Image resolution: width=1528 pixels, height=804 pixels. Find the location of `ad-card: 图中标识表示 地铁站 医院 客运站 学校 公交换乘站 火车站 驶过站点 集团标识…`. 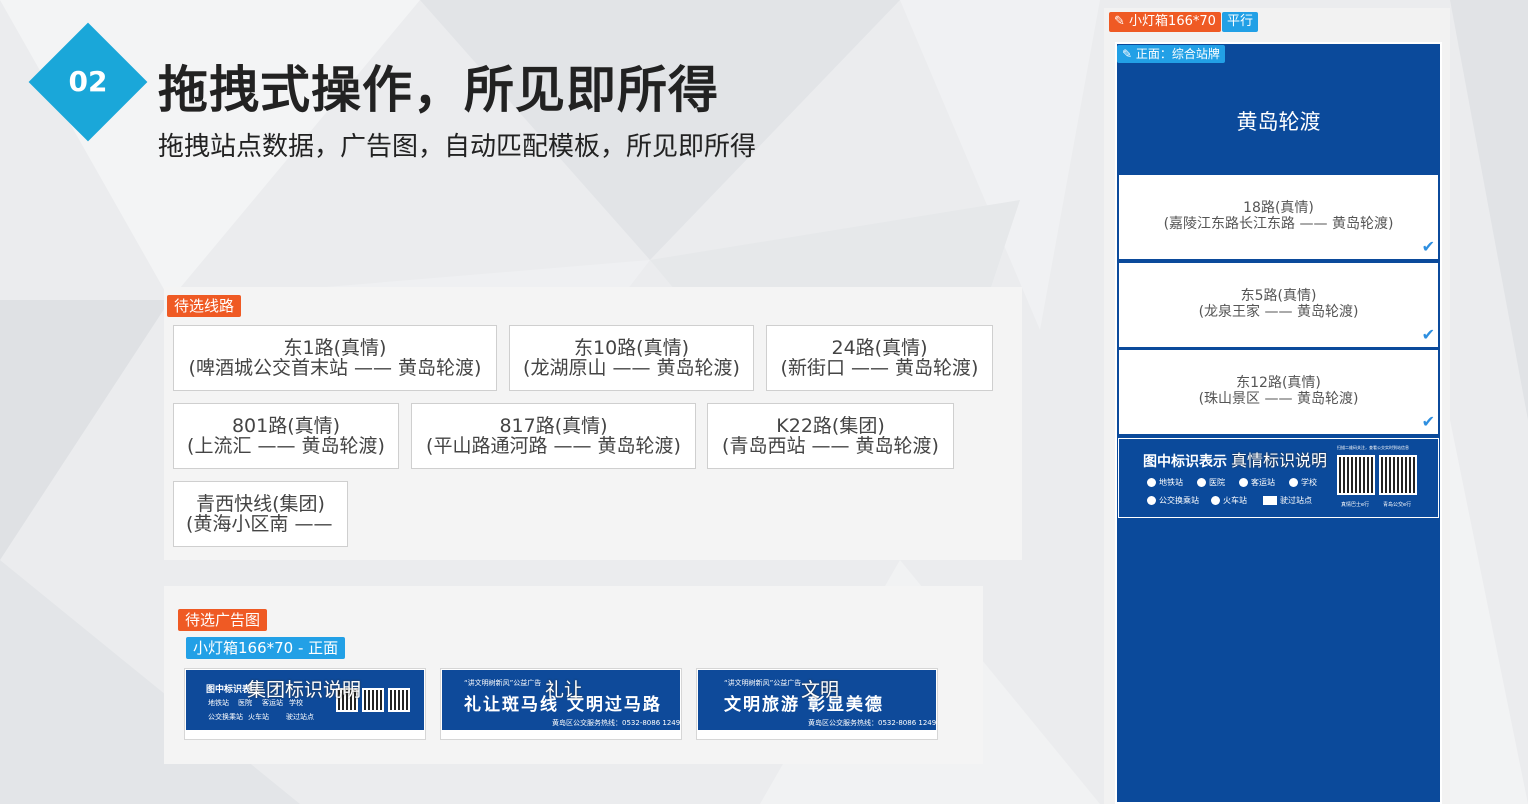

ad-card: 图中标识表示 地铁站 医院 客运站 学校 公交换乘站 火车站 驶过站点 集团标识… is located at coordinates (305, 704).